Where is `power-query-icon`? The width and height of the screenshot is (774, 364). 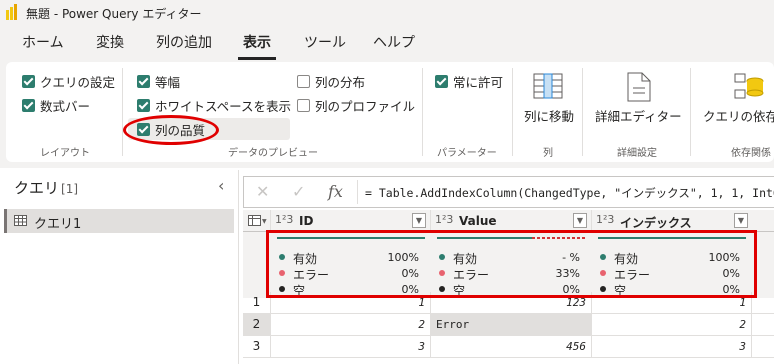 power-query-icon is located at coordinates (11, 12).